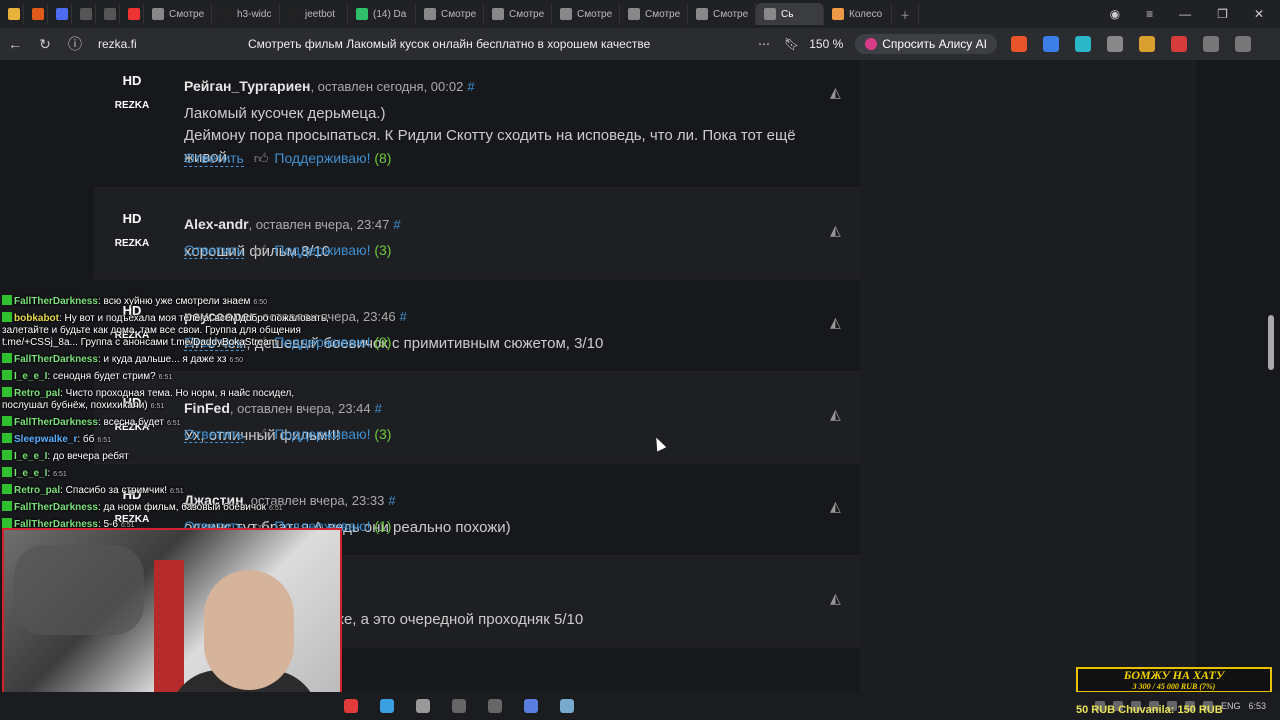  What do you see at coordinates (1149, 710) in the screenshot?
I see `donation-ticker: 50 RUB Chuvanila: 150 RUB` at bounding box center [1149, 710].